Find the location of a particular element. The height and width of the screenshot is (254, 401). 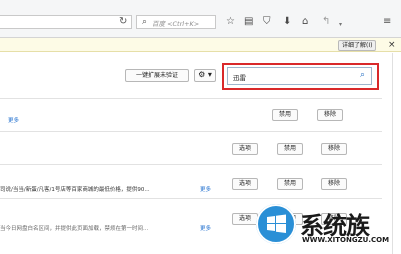

search-highlight is located at coordinates (300, 76).